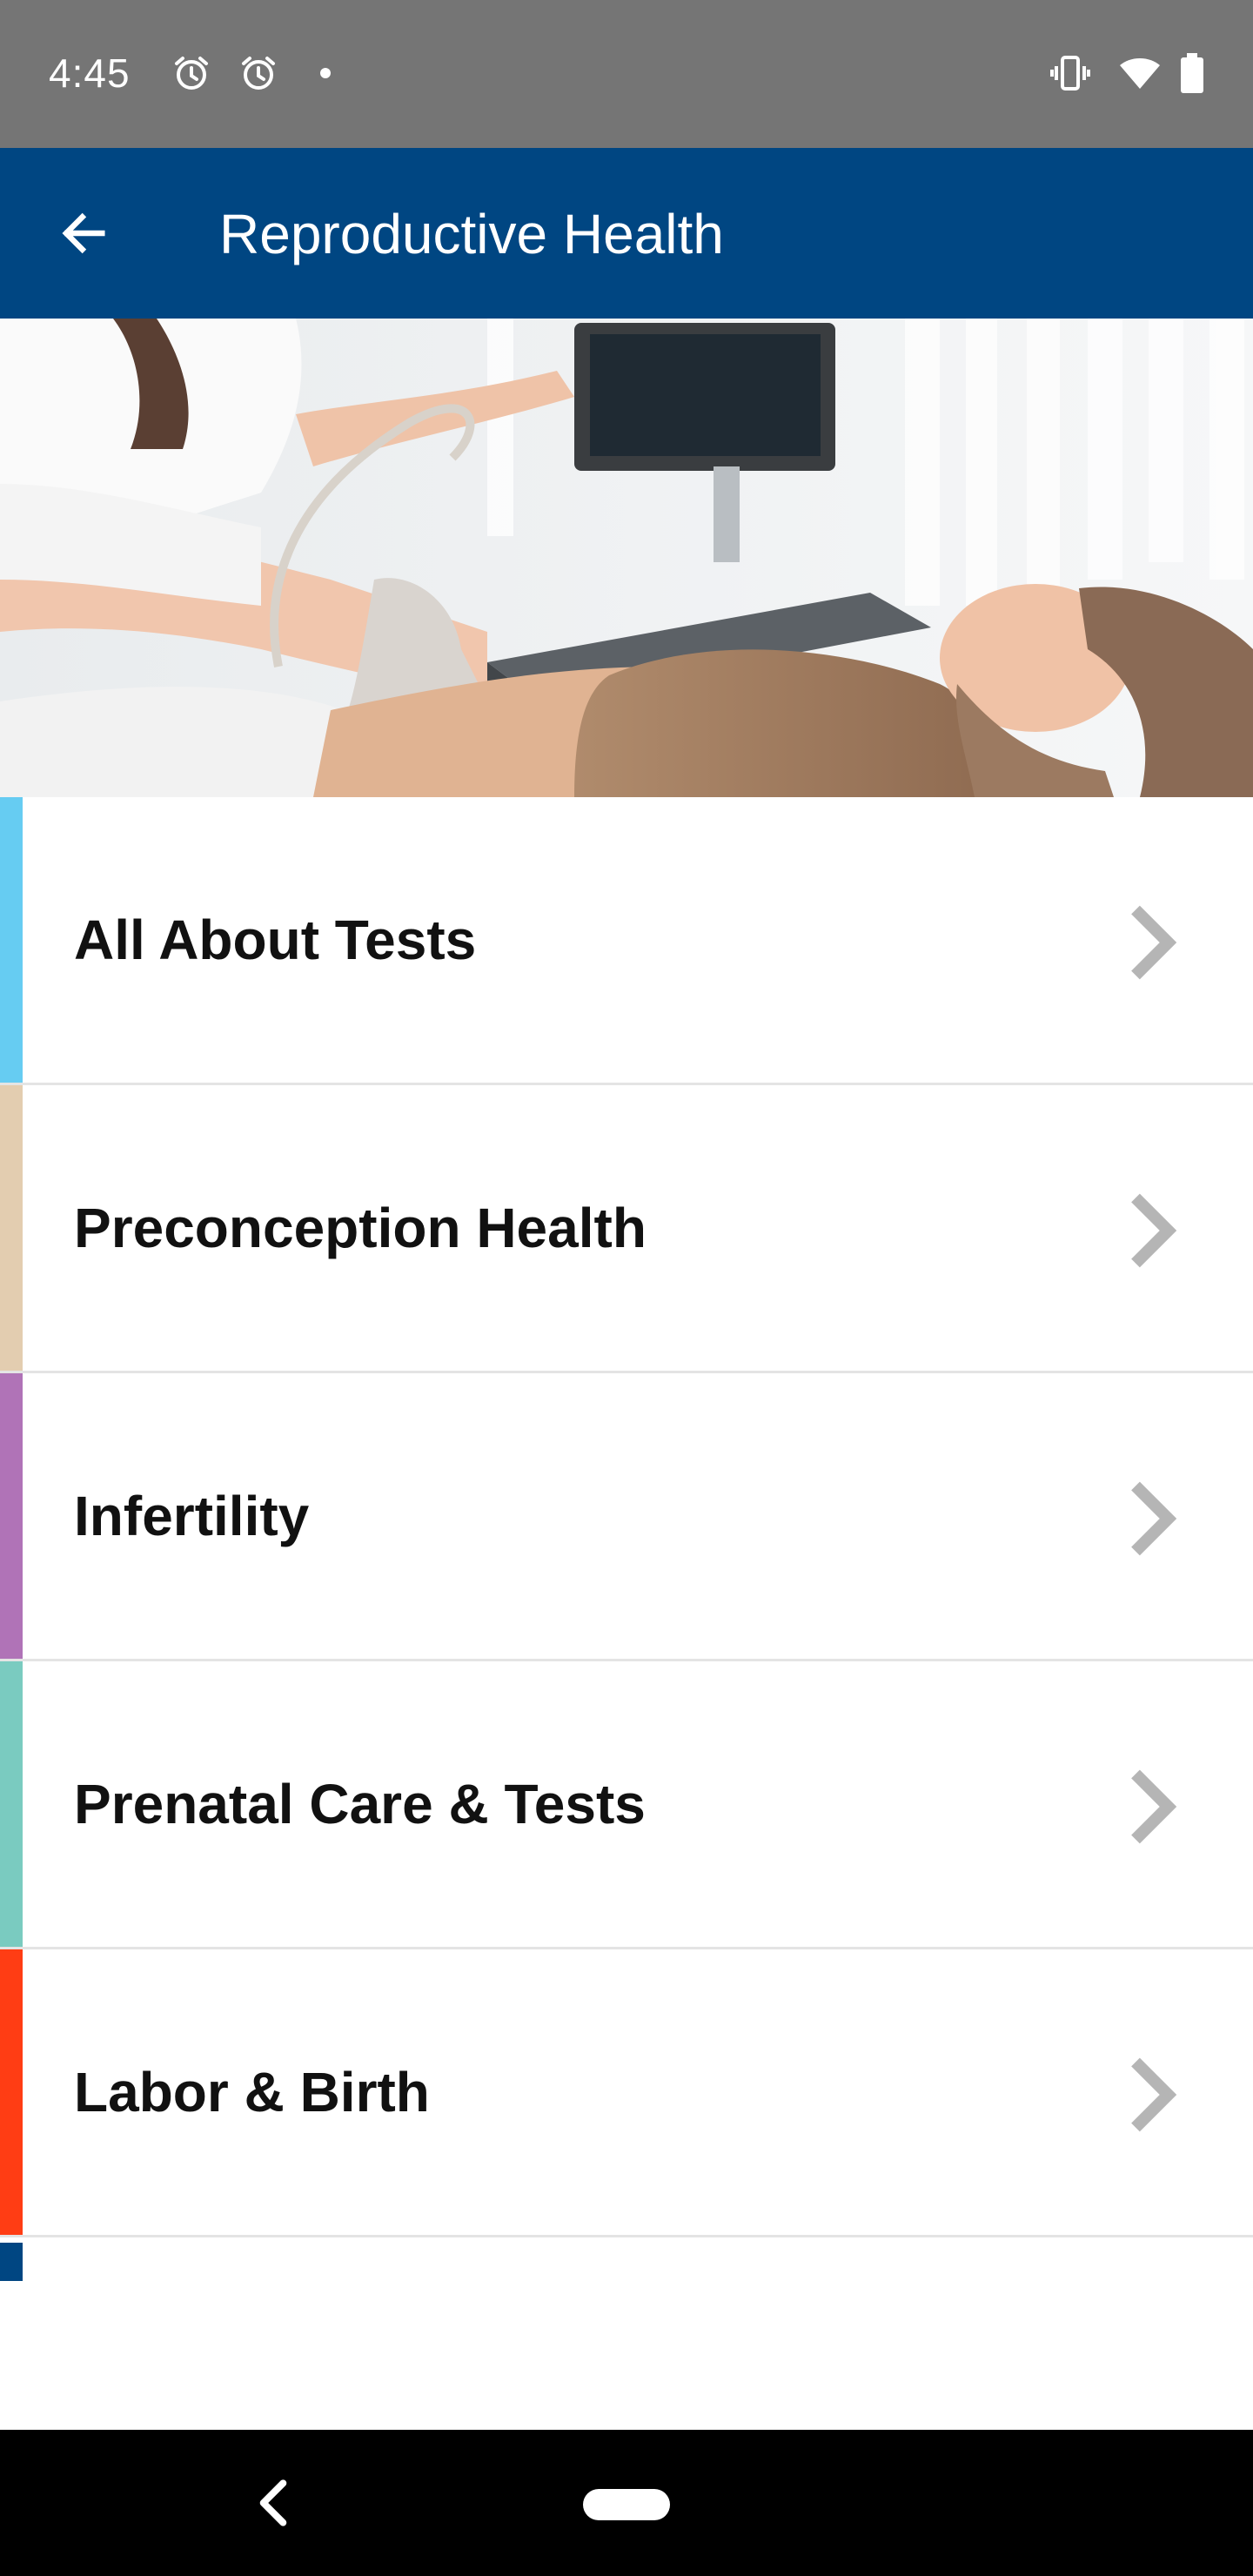  Describe the element at coordinates (626, 74) in the screenshot. I see `status-bar: 4:45` at that location.